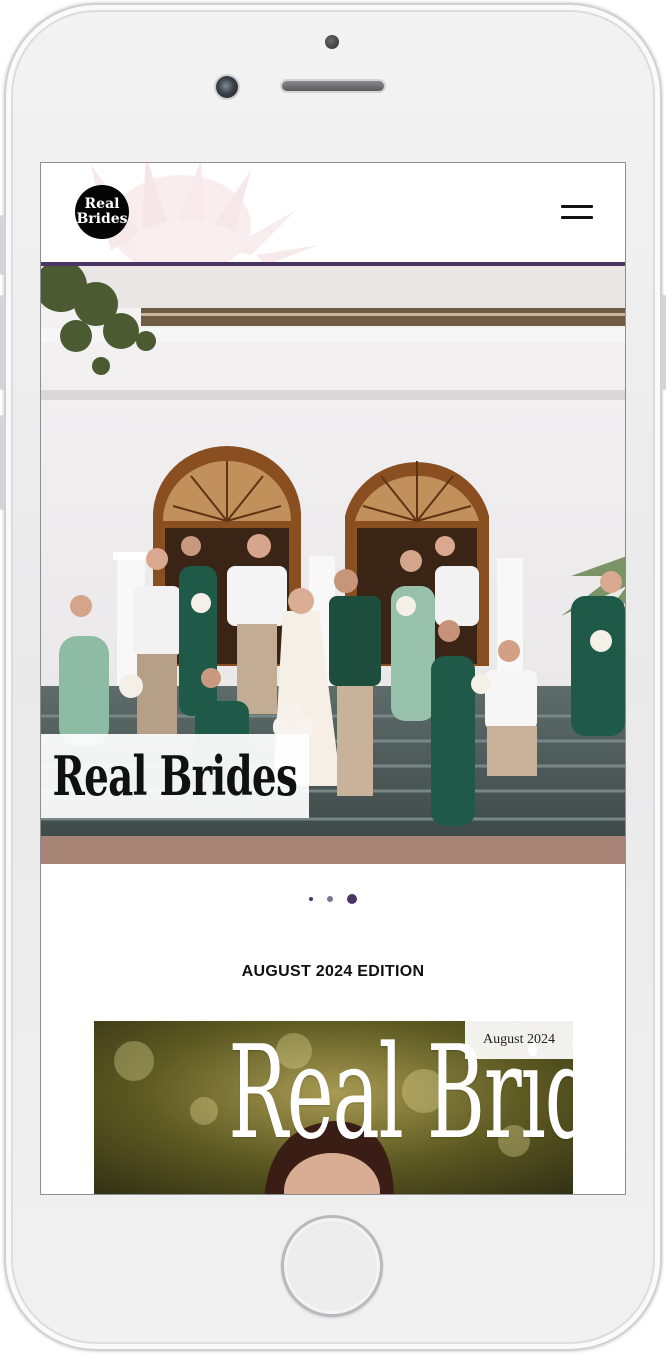 The height and width of the screenshot is (1358, 668). What do you see at coordinates (333, 86) in the screenshot?
I see `earpiece-speaker` at bounding box center [333, 86].